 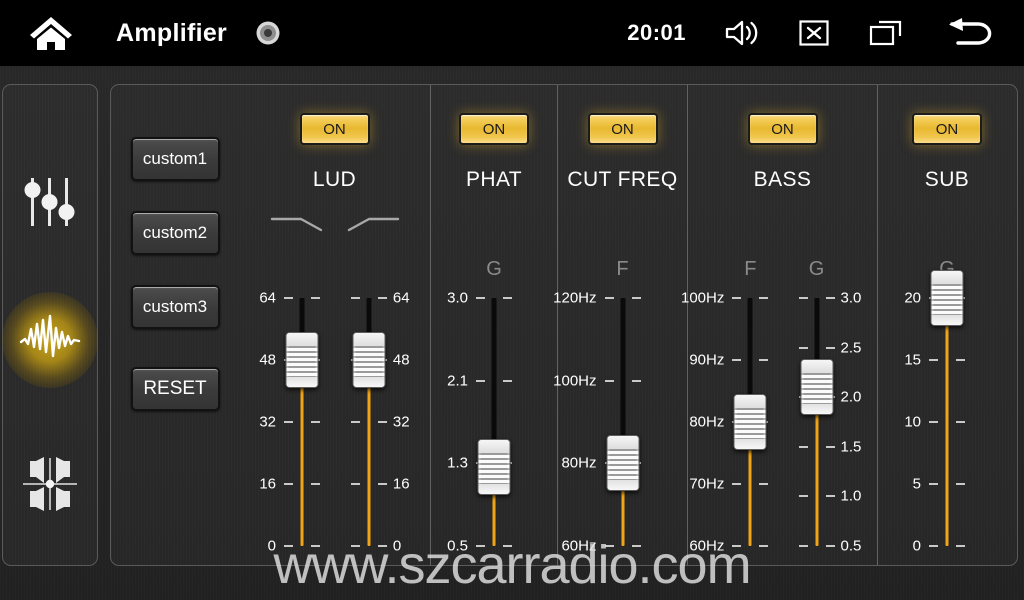 What do you see at coordinates (912, 360) in the screenshot?
I see `slider-scale-label: 15` at bounding box center [912, 360].